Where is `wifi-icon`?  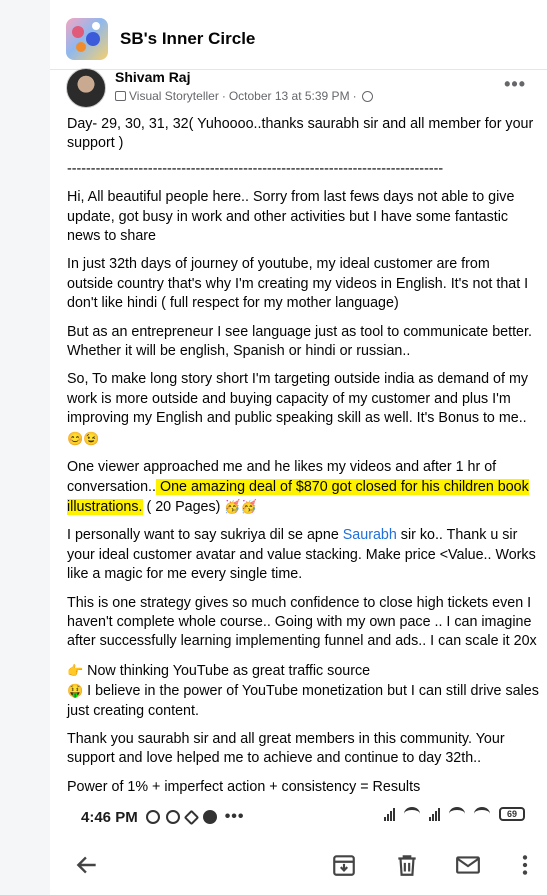
wifi-icon is located at coordinates (412, 814).